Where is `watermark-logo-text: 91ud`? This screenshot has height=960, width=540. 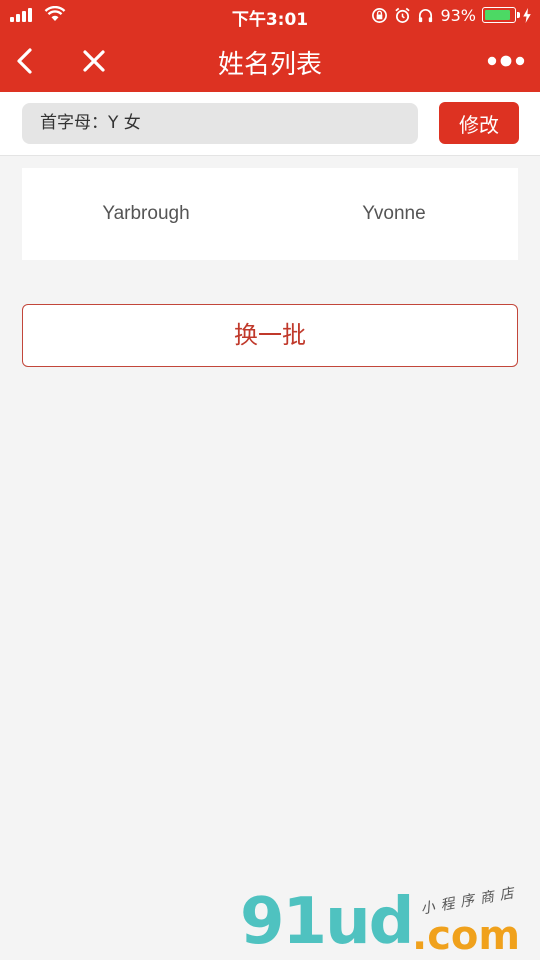 watermark-logo-text: 91ud is located at coordinates (327, 922).